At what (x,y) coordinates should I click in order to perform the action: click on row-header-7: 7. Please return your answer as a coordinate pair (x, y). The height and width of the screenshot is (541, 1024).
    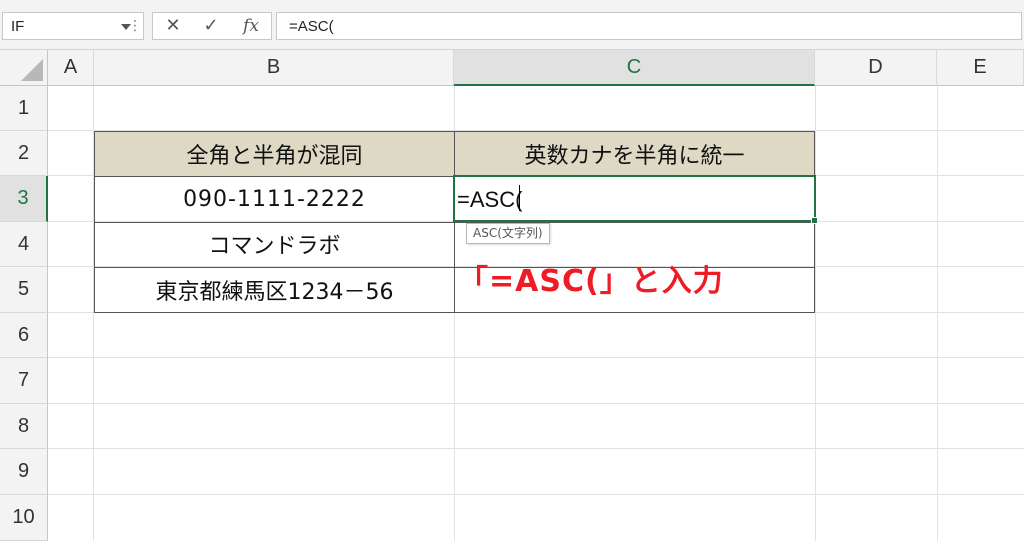
    Looking at the image, I should click on (24, 381).